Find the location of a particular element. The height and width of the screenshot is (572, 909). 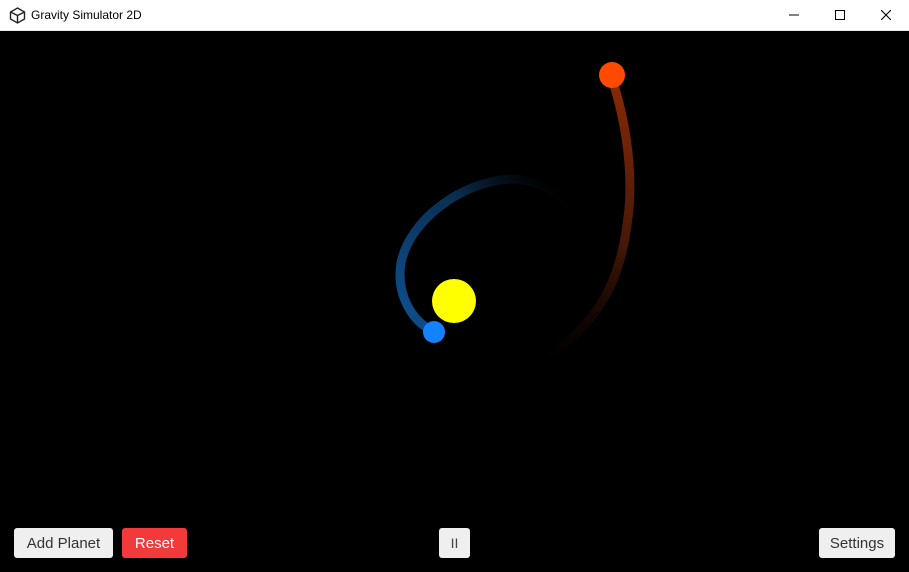

close-icon is located at coordinates (886, 15).